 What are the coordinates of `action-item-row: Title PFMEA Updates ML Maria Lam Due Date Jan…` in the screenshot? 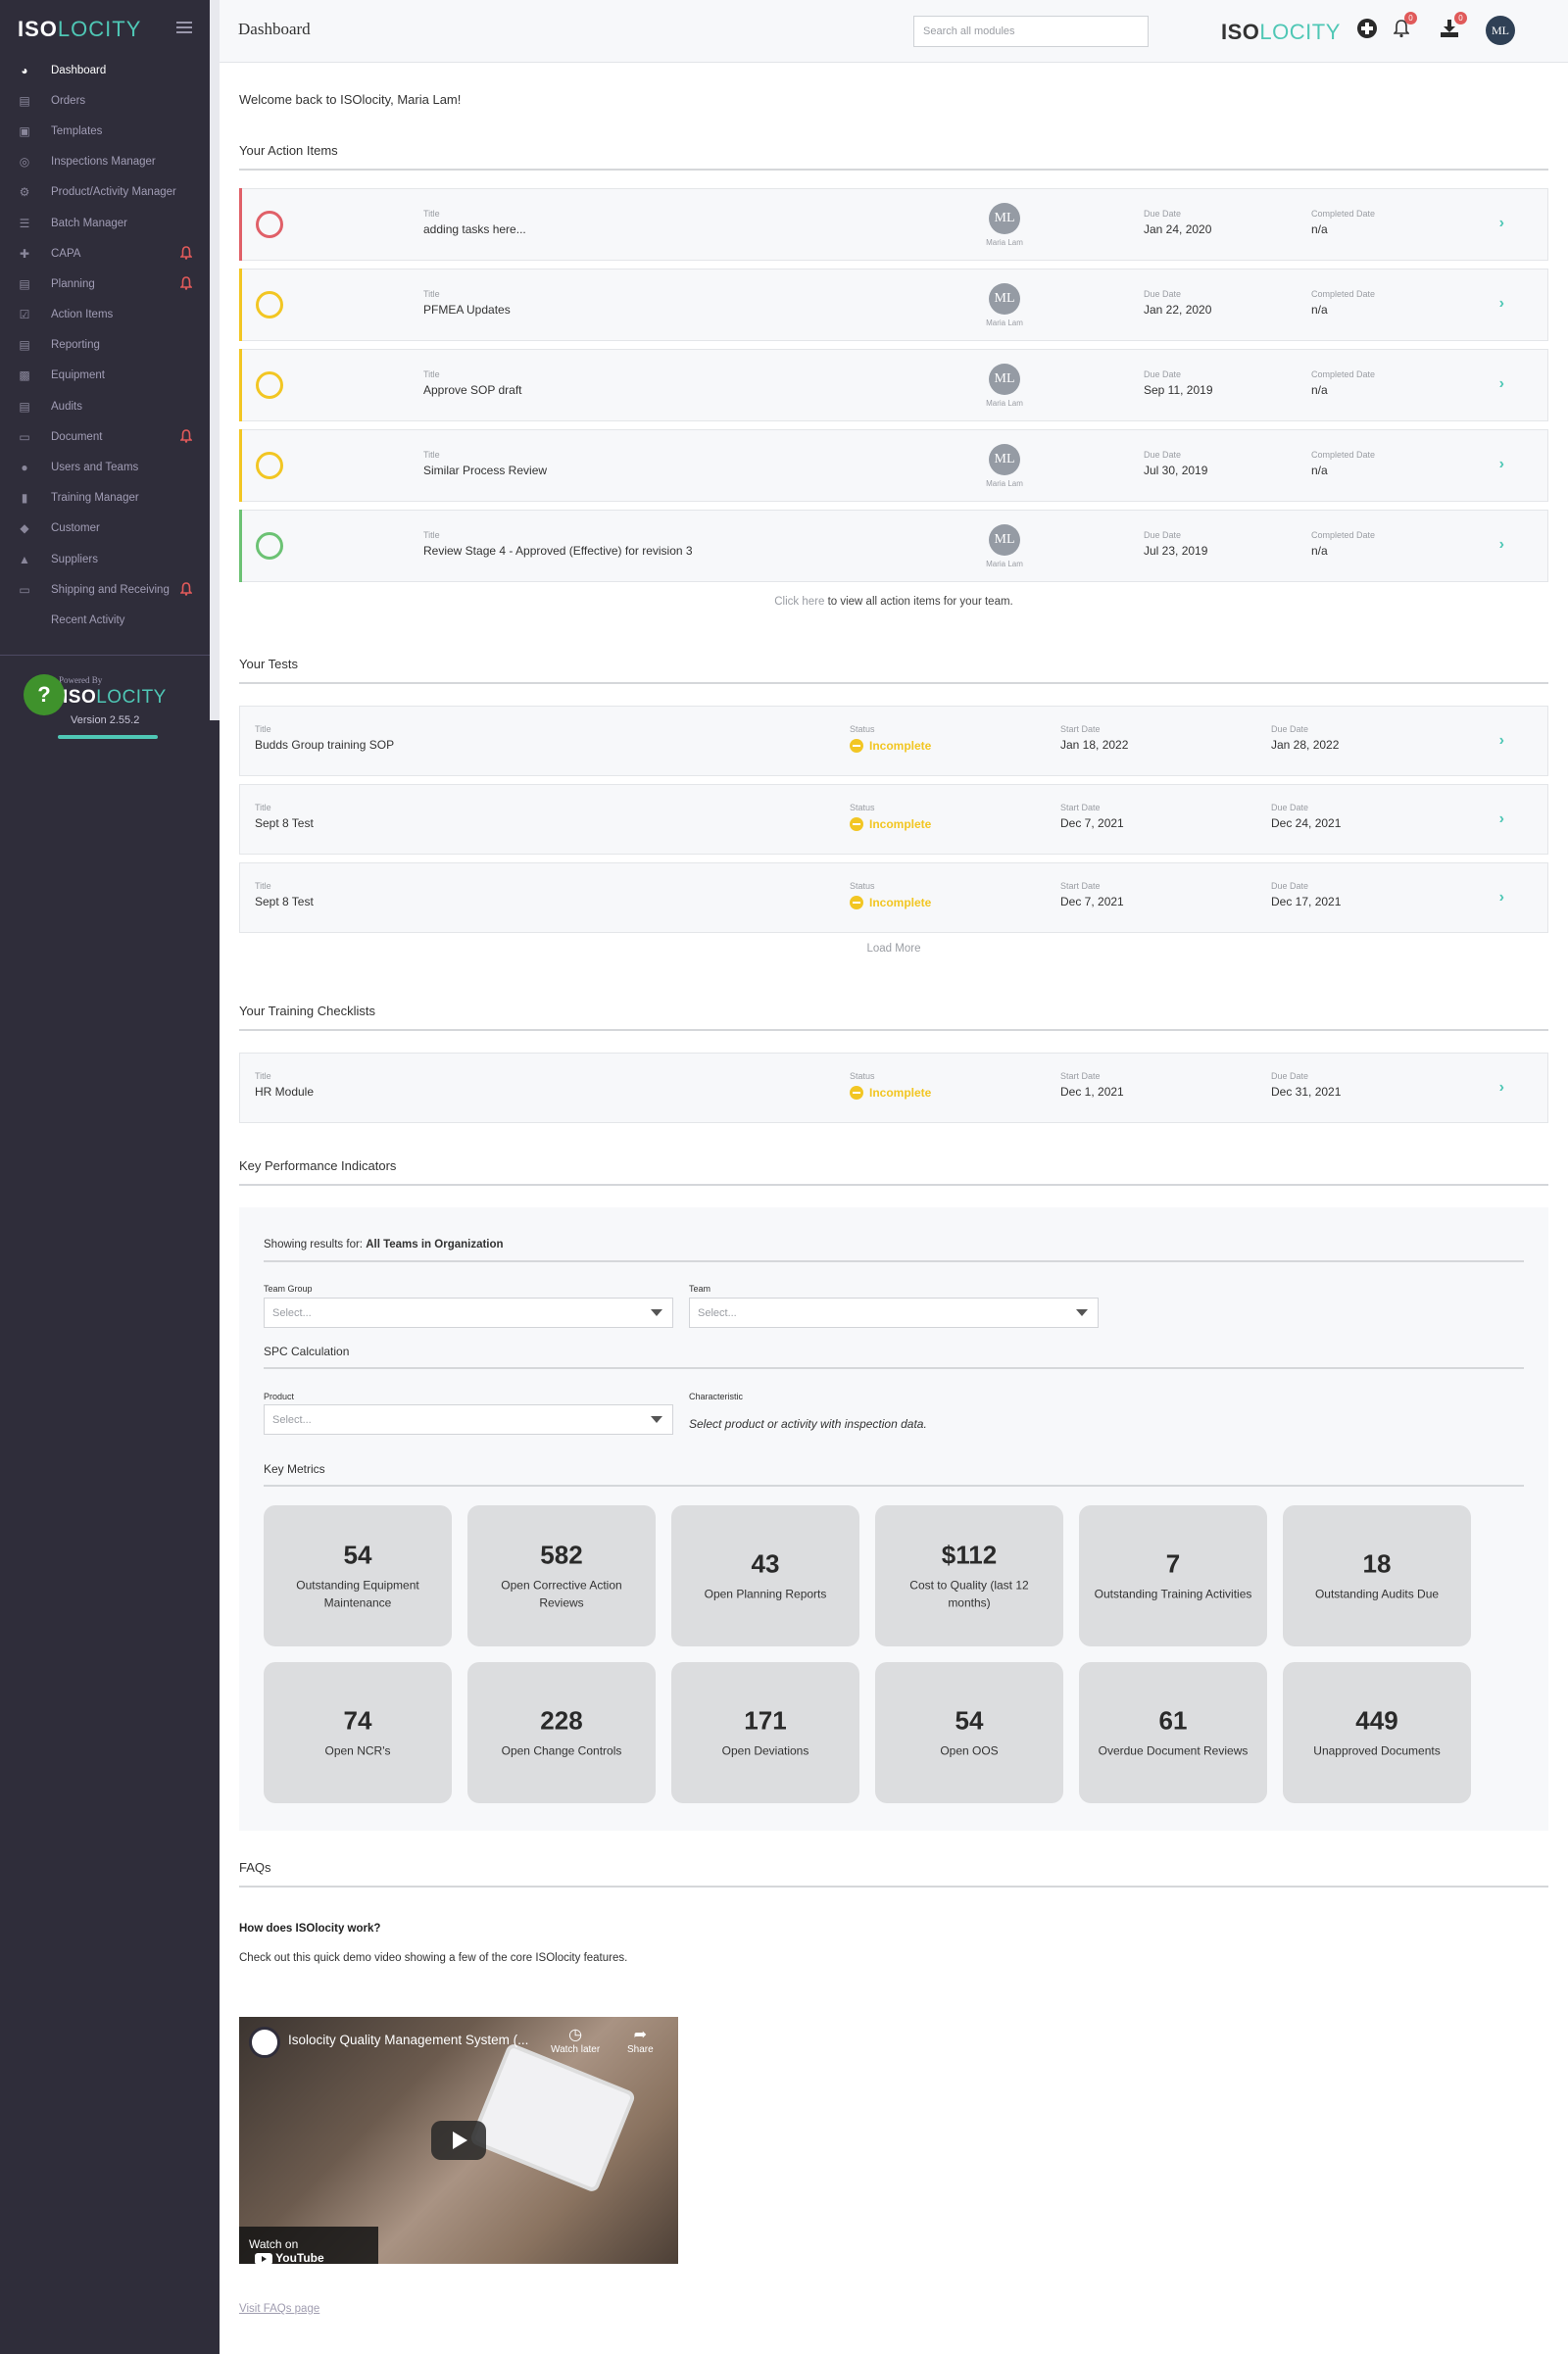 It's located at (893, 305).